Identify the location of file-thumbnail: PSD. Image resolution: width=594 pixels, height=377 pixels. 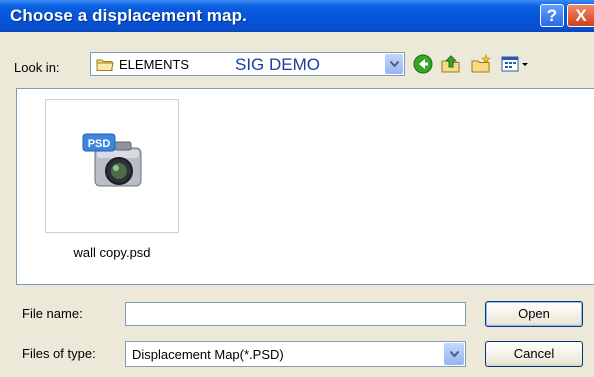
(112, 166).